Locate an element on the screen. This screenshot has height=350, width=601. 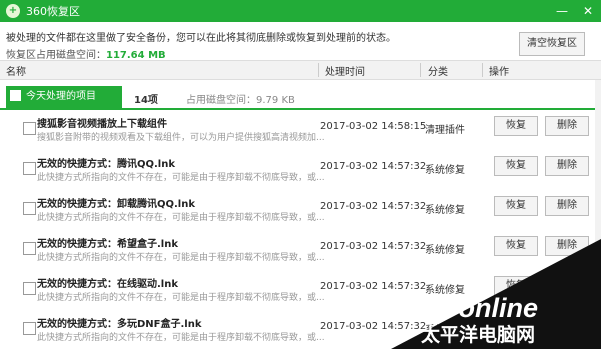
minimize-icon: — is located at coordinates (562, 11).